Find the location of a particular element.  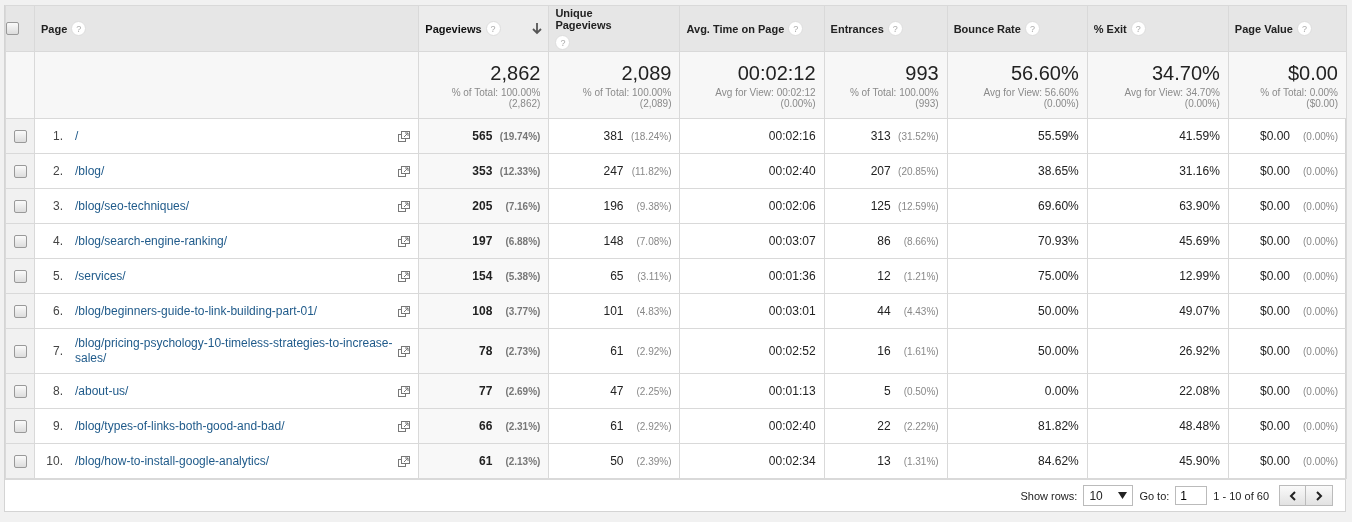

column-header: Unique Pageviews is located at coordinates (597, 19).